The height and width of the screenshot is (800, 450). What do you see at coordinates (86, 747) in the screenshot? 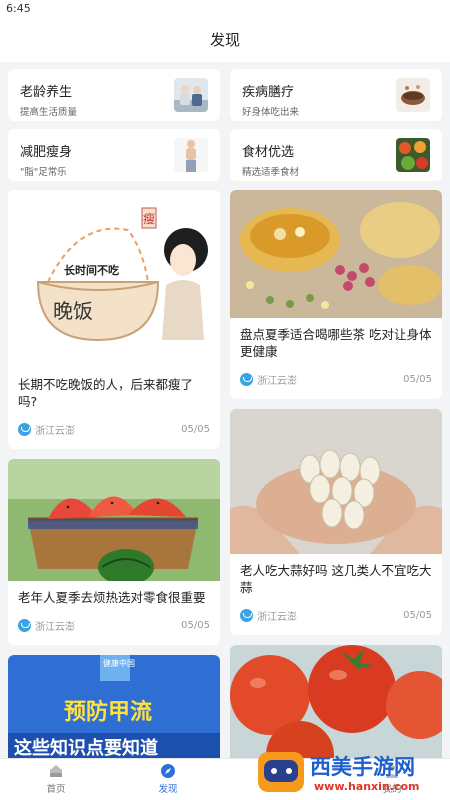
I see `poster-subheadline-text: 这些知识点要知道` at bounding box center [86, 747].